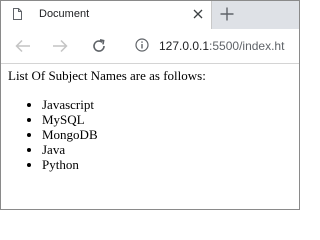 Image resolution: width=320 pixels, height=240 pixels. I want to click on address-path: :5500/index.ht, so click(247, 46).